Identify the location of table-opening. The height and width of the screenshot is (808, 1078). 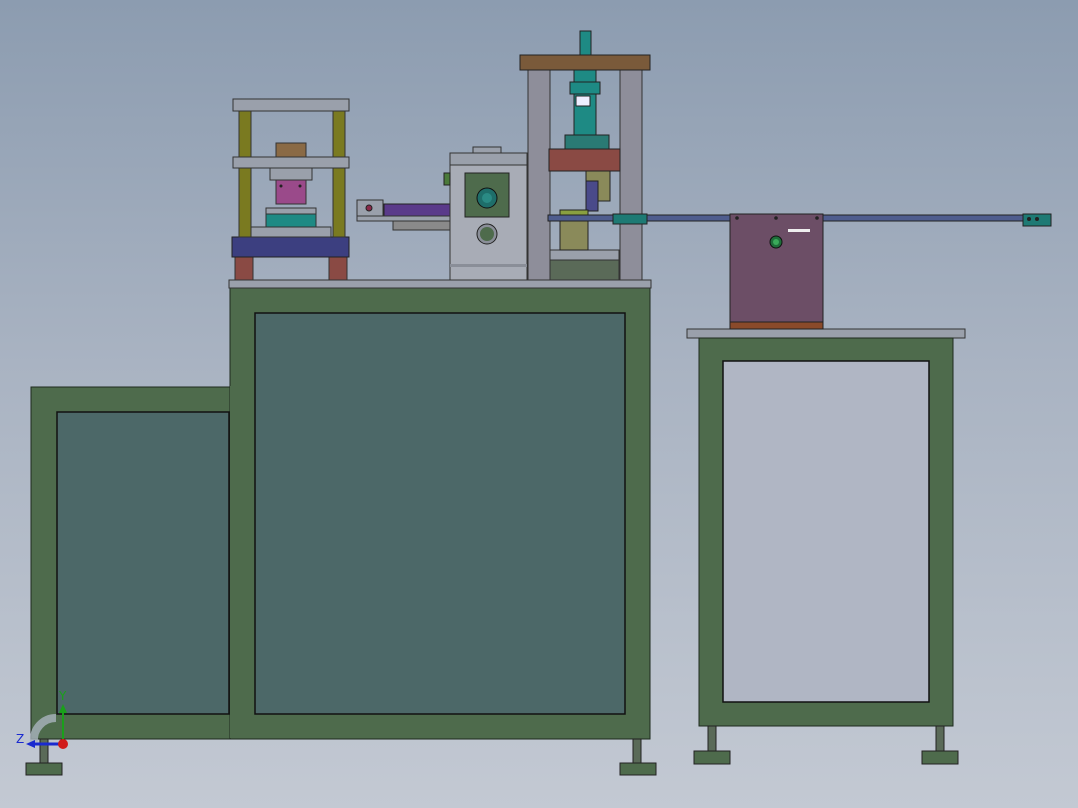
(826, 531).